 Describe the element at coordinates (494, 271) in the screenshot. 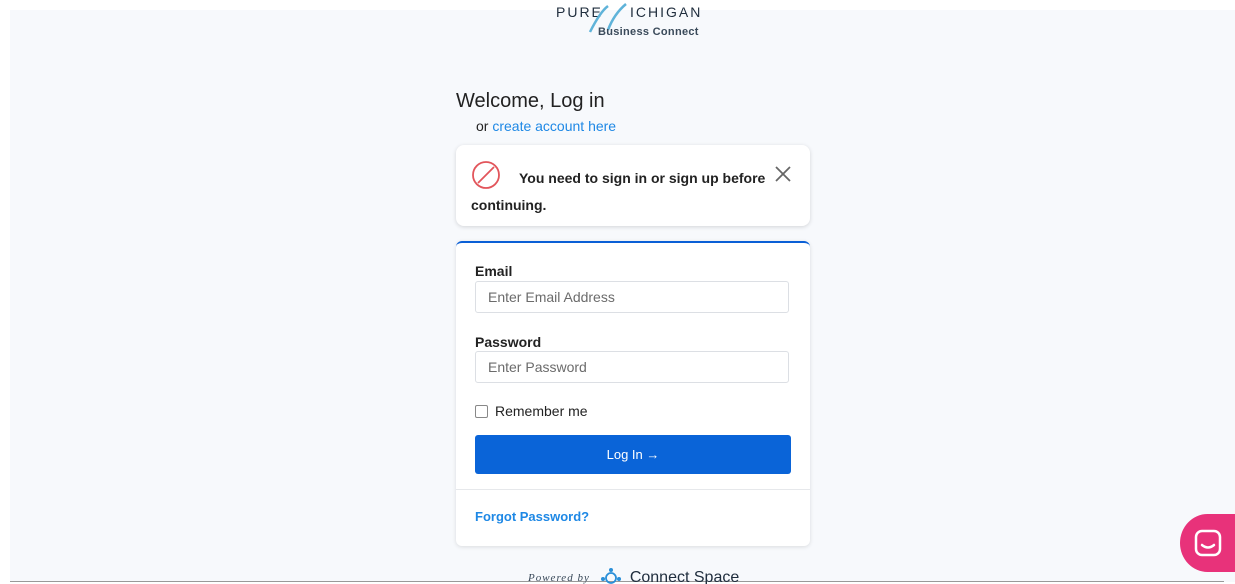

I see `email-label: Email` at that location.